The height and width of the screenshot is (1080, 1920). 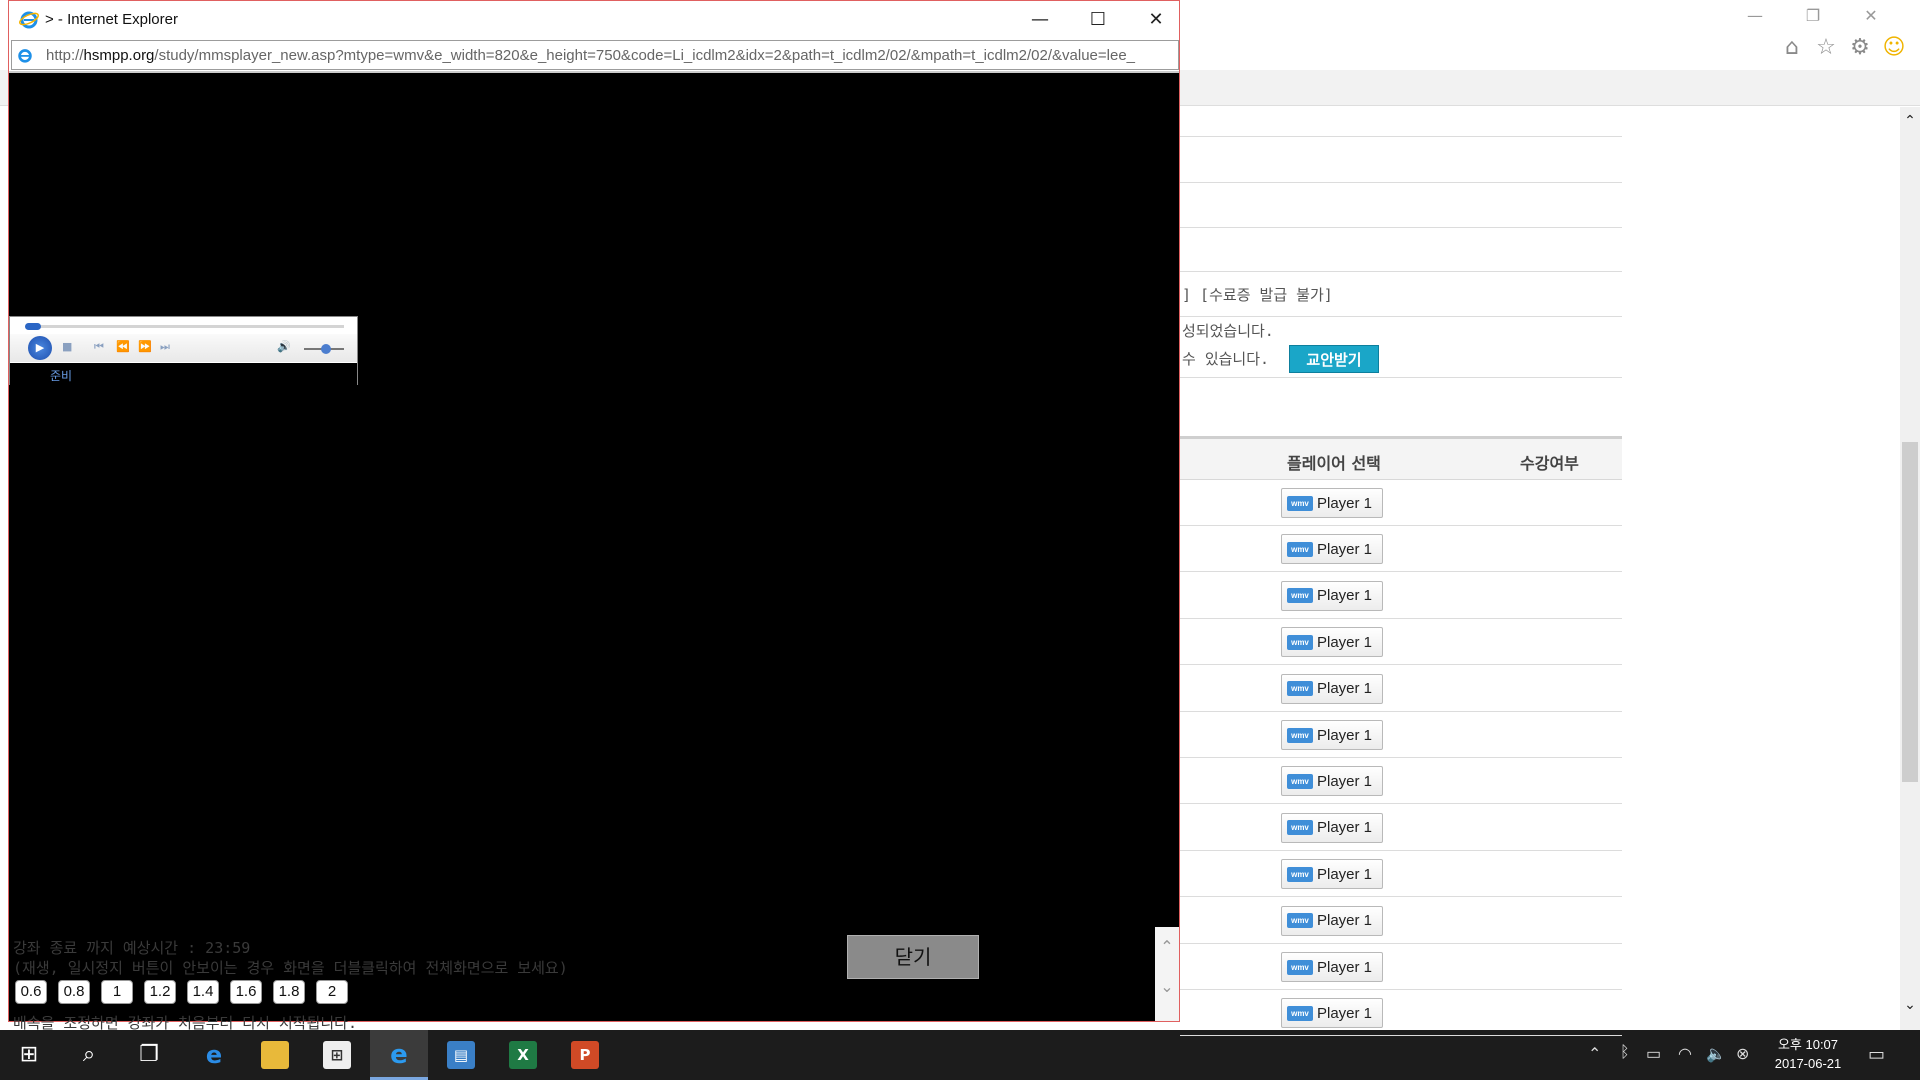 I want to click on bg-minimize-button: —, so click(x=1755, y=15).